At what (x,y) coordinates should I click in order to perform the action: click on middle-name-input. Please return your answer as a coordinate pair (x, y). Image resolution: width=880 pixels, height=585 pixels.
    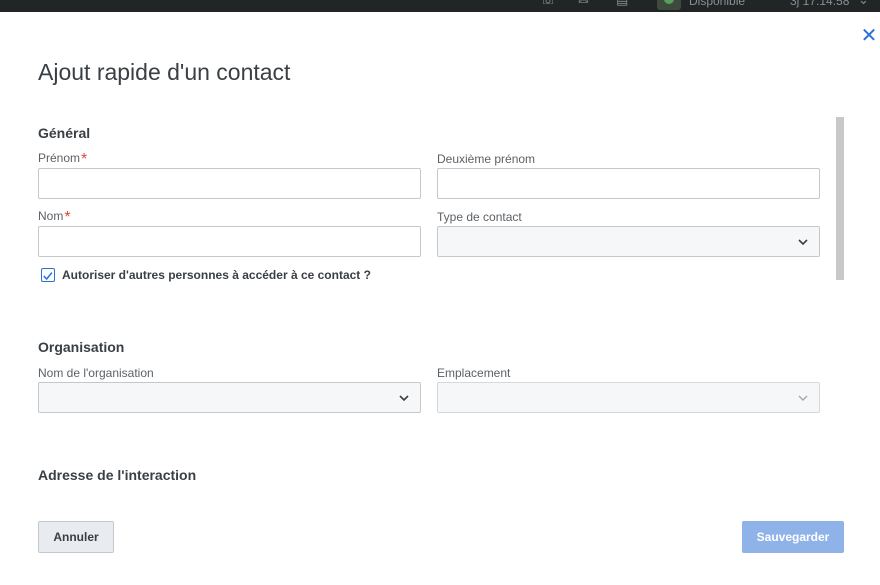
    Looking at the image, I should click on (628, 183).